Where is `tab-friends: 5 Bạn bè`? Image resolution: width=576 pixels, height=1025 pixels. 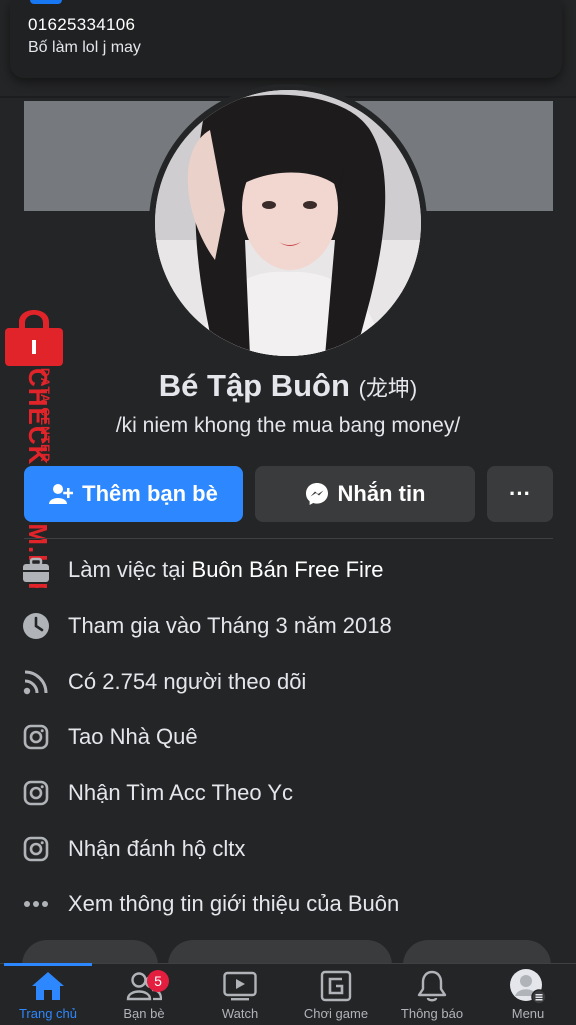
tab-friends: 5 Bạn bè is located at coordinates (144, 996).